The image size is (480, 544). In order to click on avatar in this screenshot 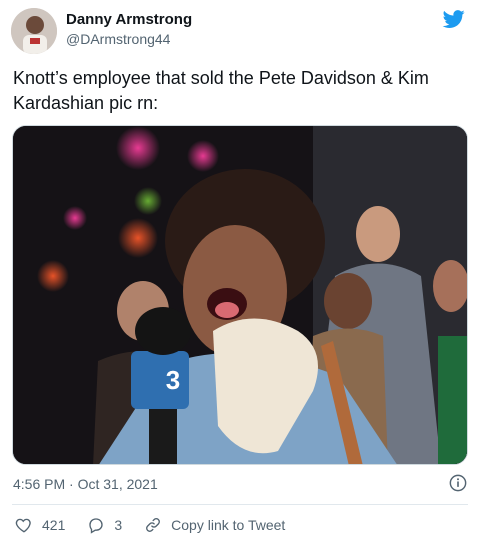, I will do `click(34, 31)`.